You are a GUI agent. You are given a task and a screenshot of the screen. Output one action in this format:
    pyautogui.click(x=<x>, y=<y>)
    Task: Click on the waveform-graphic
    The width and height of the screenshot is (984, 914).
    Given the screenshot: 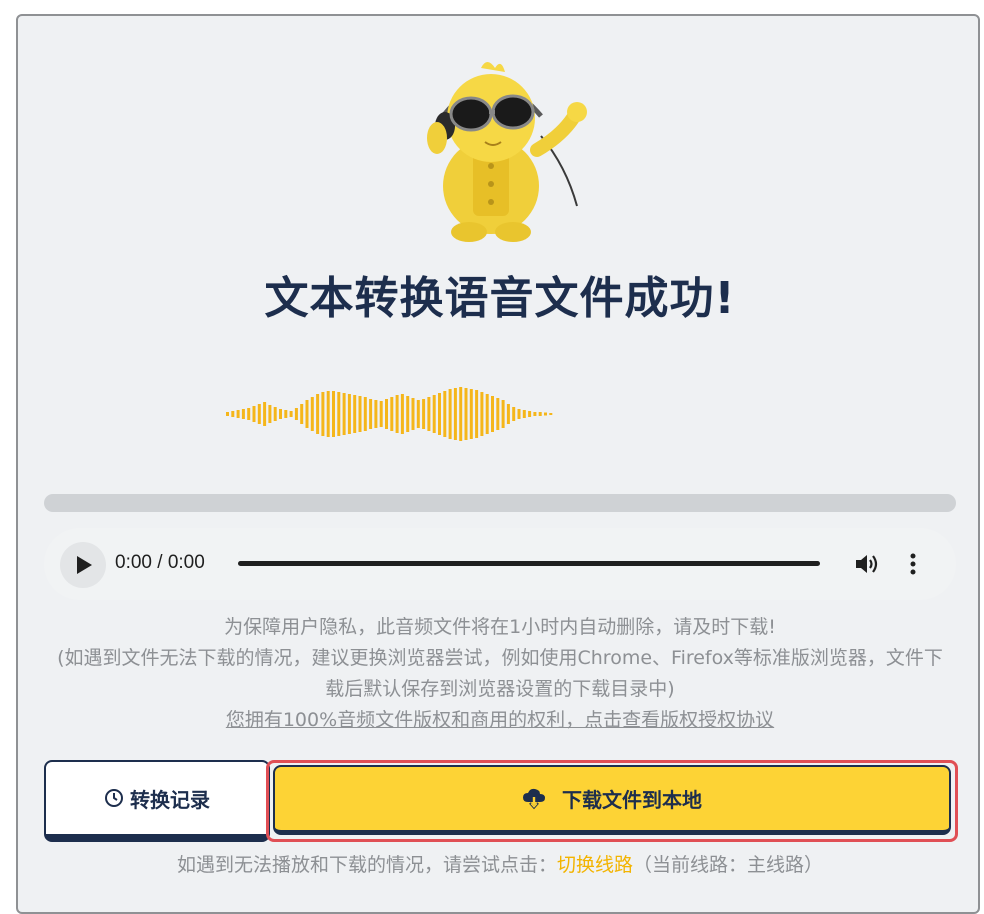 What is the action you would take?
    pyautogui.click(x=389, y=414)
    